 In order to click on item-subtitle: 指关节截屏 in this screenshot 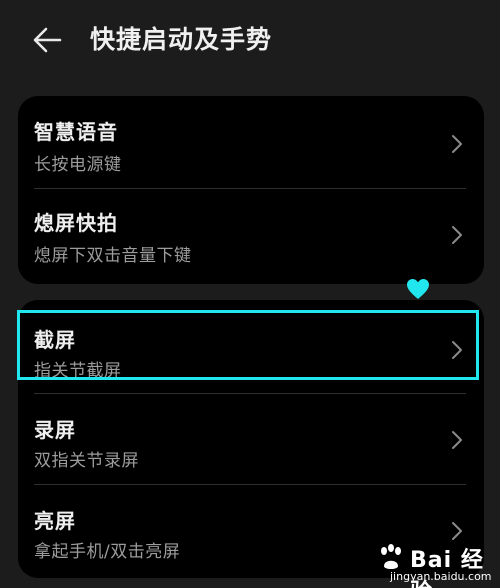, I will do `click(78, 371)`.